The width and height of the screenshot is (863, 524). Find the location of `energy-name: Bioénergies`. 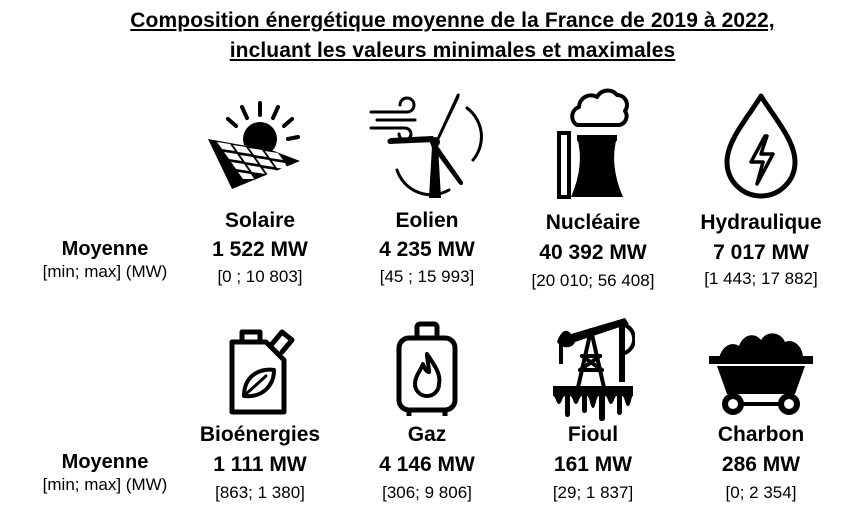

energy-name: Bioénergies is located at coordinates (260, 434).